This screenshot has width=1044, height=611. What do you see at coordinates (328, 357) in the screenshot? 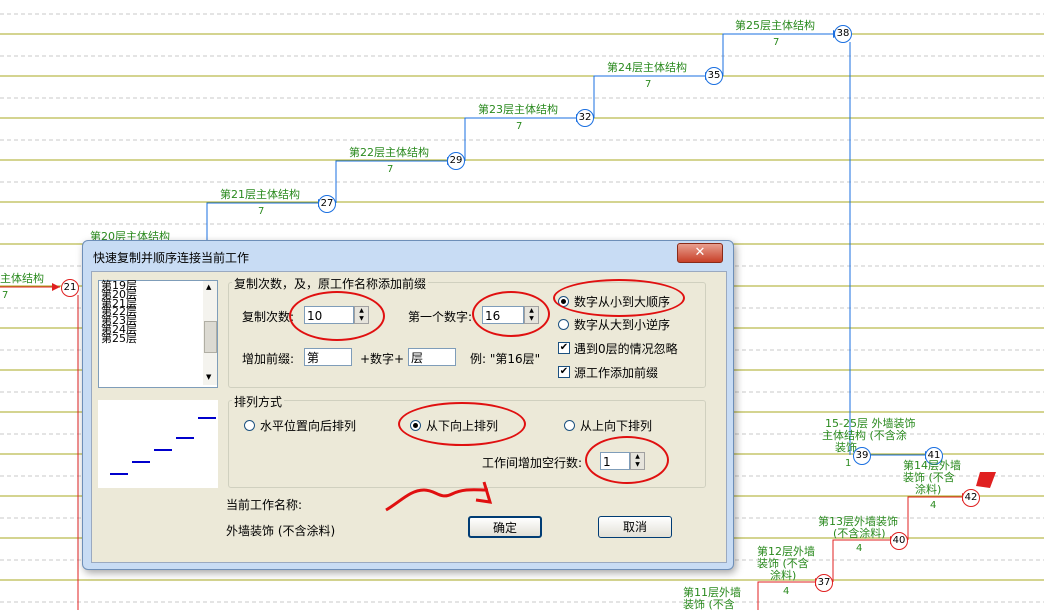
I see `prefix-input: 第` at bounding box center [328, 357].